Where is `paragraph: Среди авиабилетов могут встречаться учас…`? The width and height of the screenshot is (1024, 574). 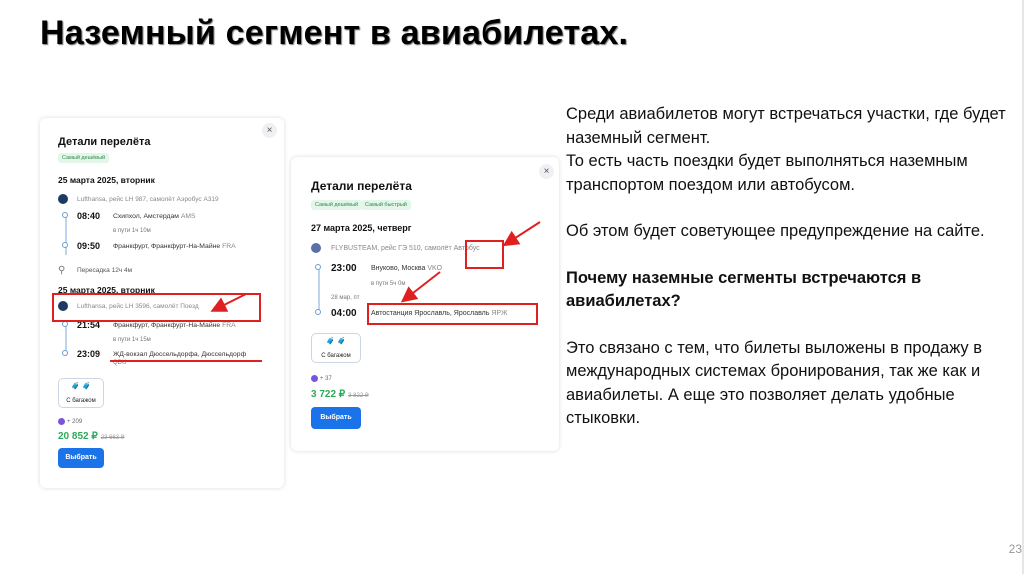
paragraph: Среди авиабилетов могут встречаться учас… is located at coordinates (786, 126).